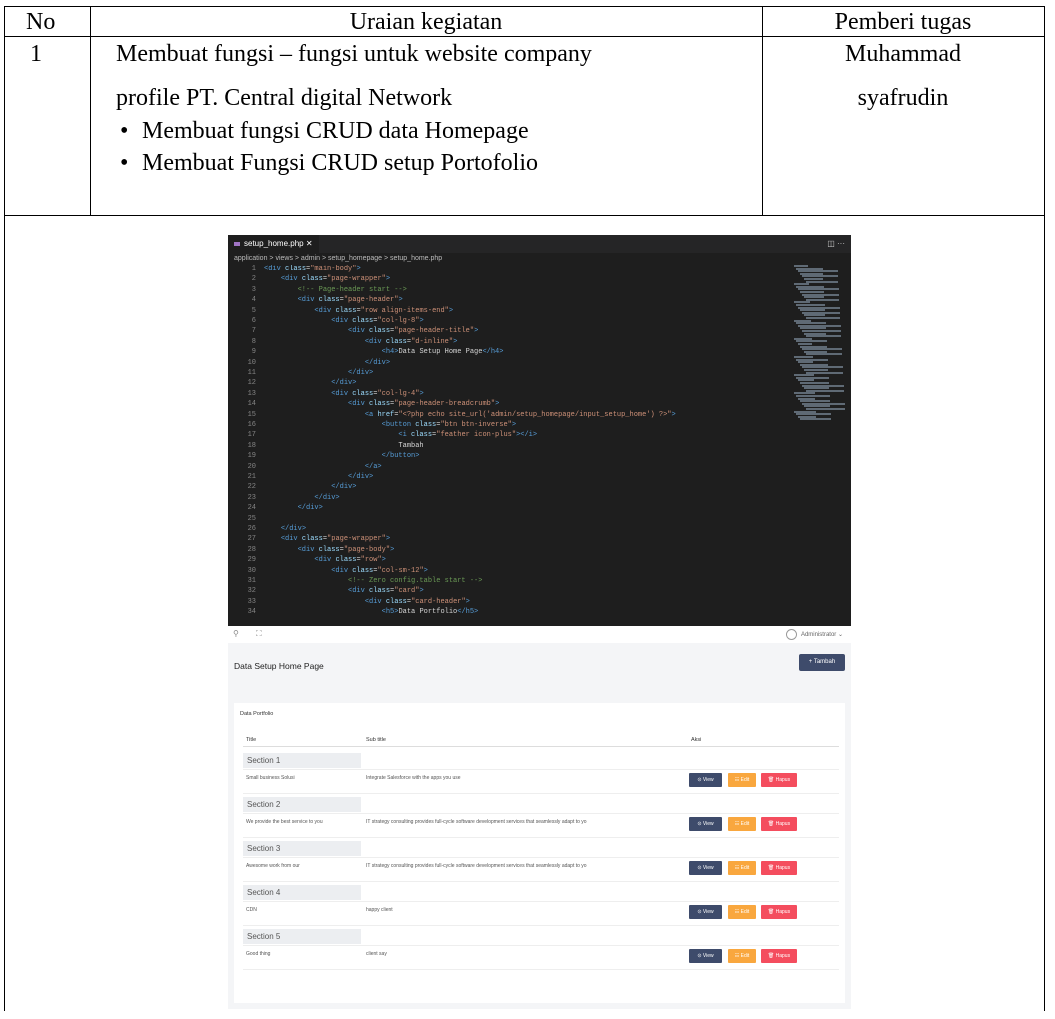 The image size is (1055, 1019). What do you see at coordinates (836, 244) in the screenshot?
I see `split-editor-icon: ◫ ···` at bounding box center [836, 244].